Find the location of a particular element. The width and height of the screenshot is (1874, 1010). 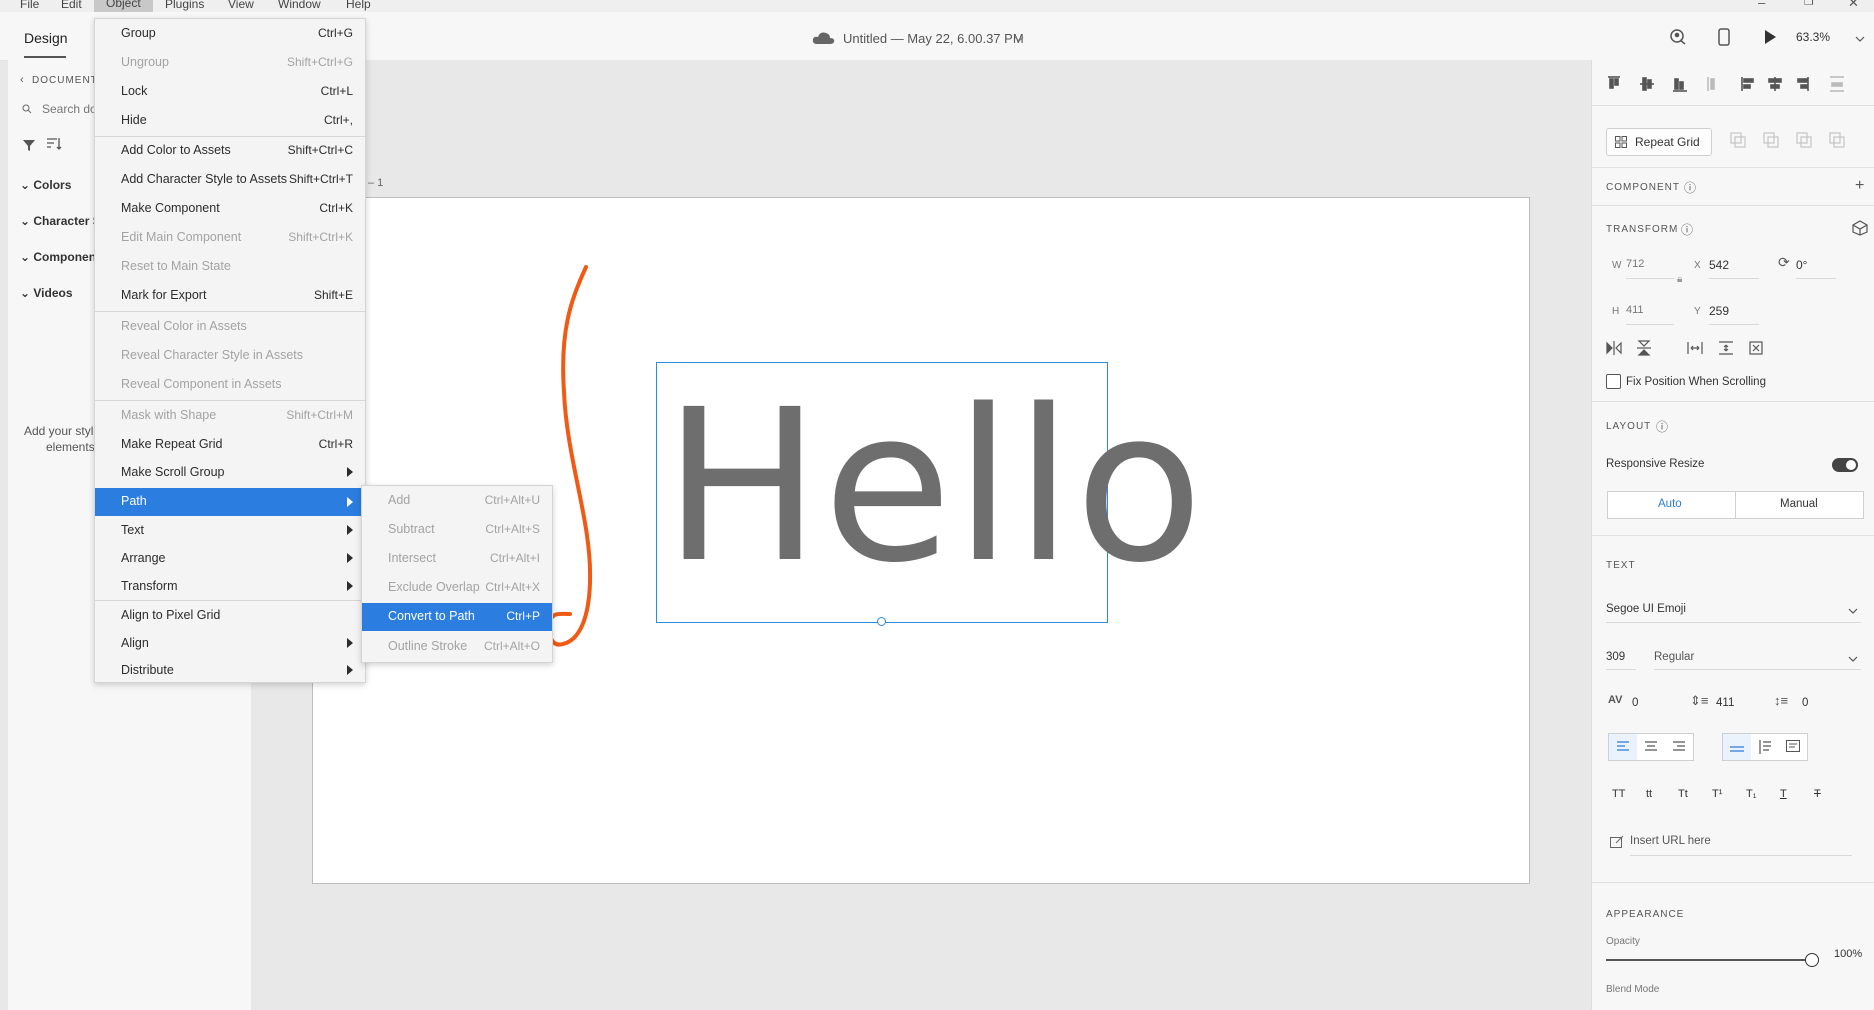

menu-plugins: Plugins is located at coordinates (184, 5).